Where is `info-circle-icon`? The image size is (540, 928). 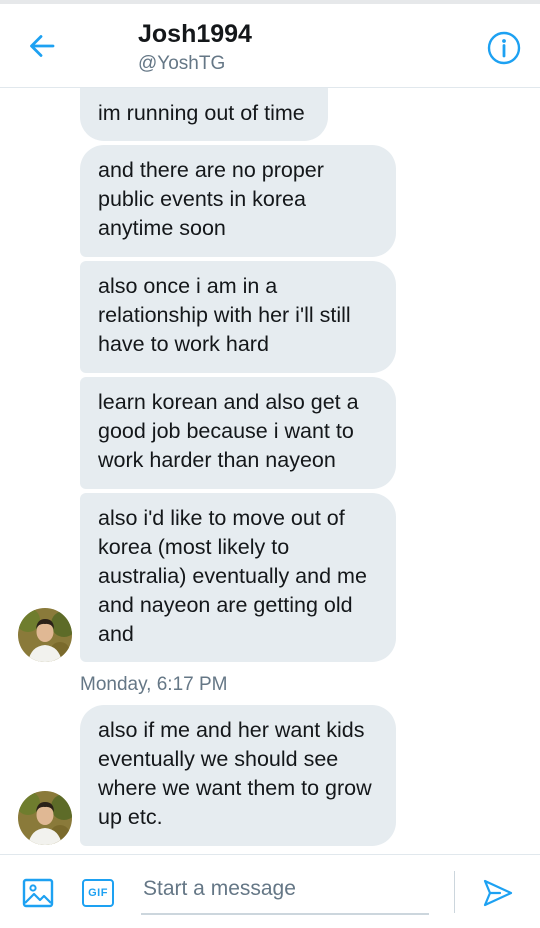 info-circle-icon is located at coordinates (504, 48).